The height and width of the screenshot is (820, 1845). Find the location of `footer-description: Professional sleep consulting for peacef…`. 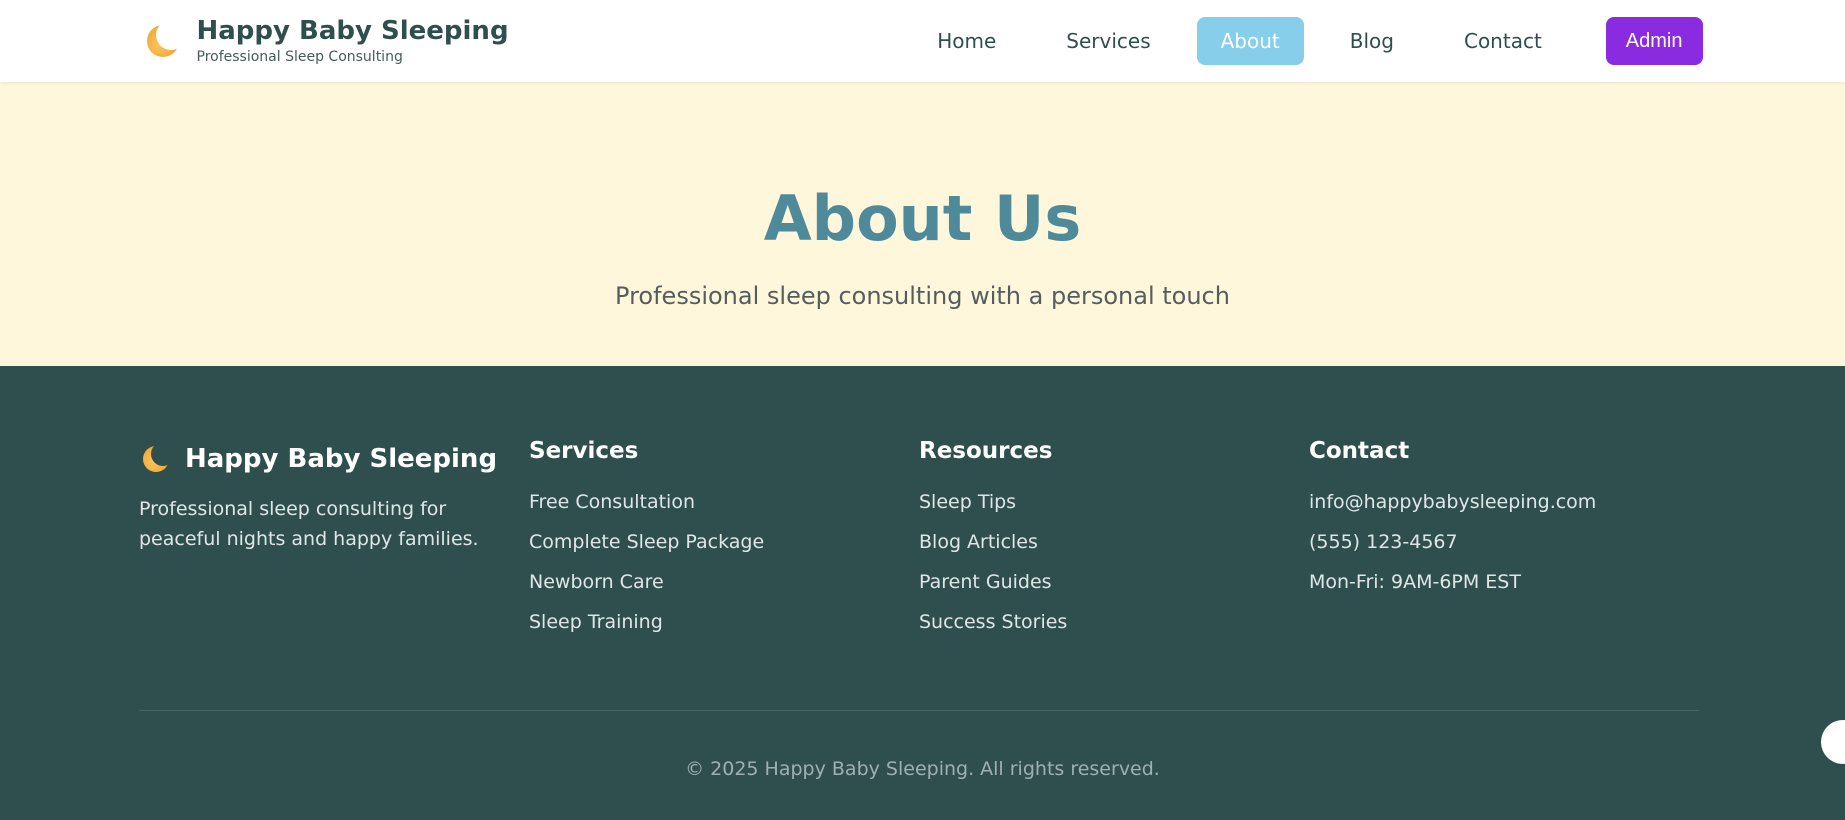

footer-description: Professional sleep consulting for peacef… is located at coordinates (309, 524).